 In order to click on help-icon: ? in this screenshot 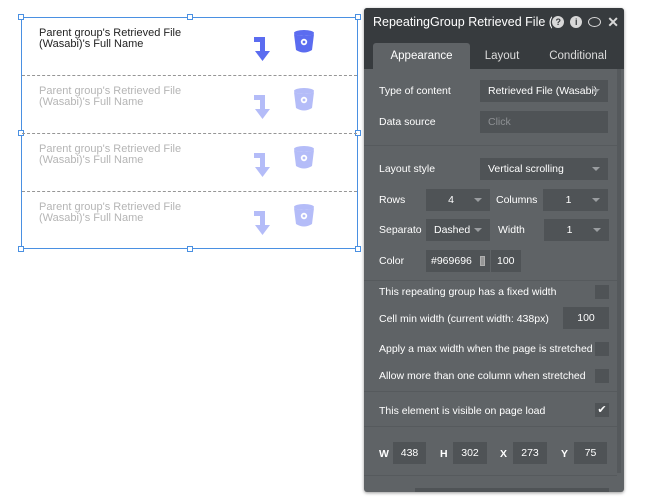, I will do `click(558, 22)`.